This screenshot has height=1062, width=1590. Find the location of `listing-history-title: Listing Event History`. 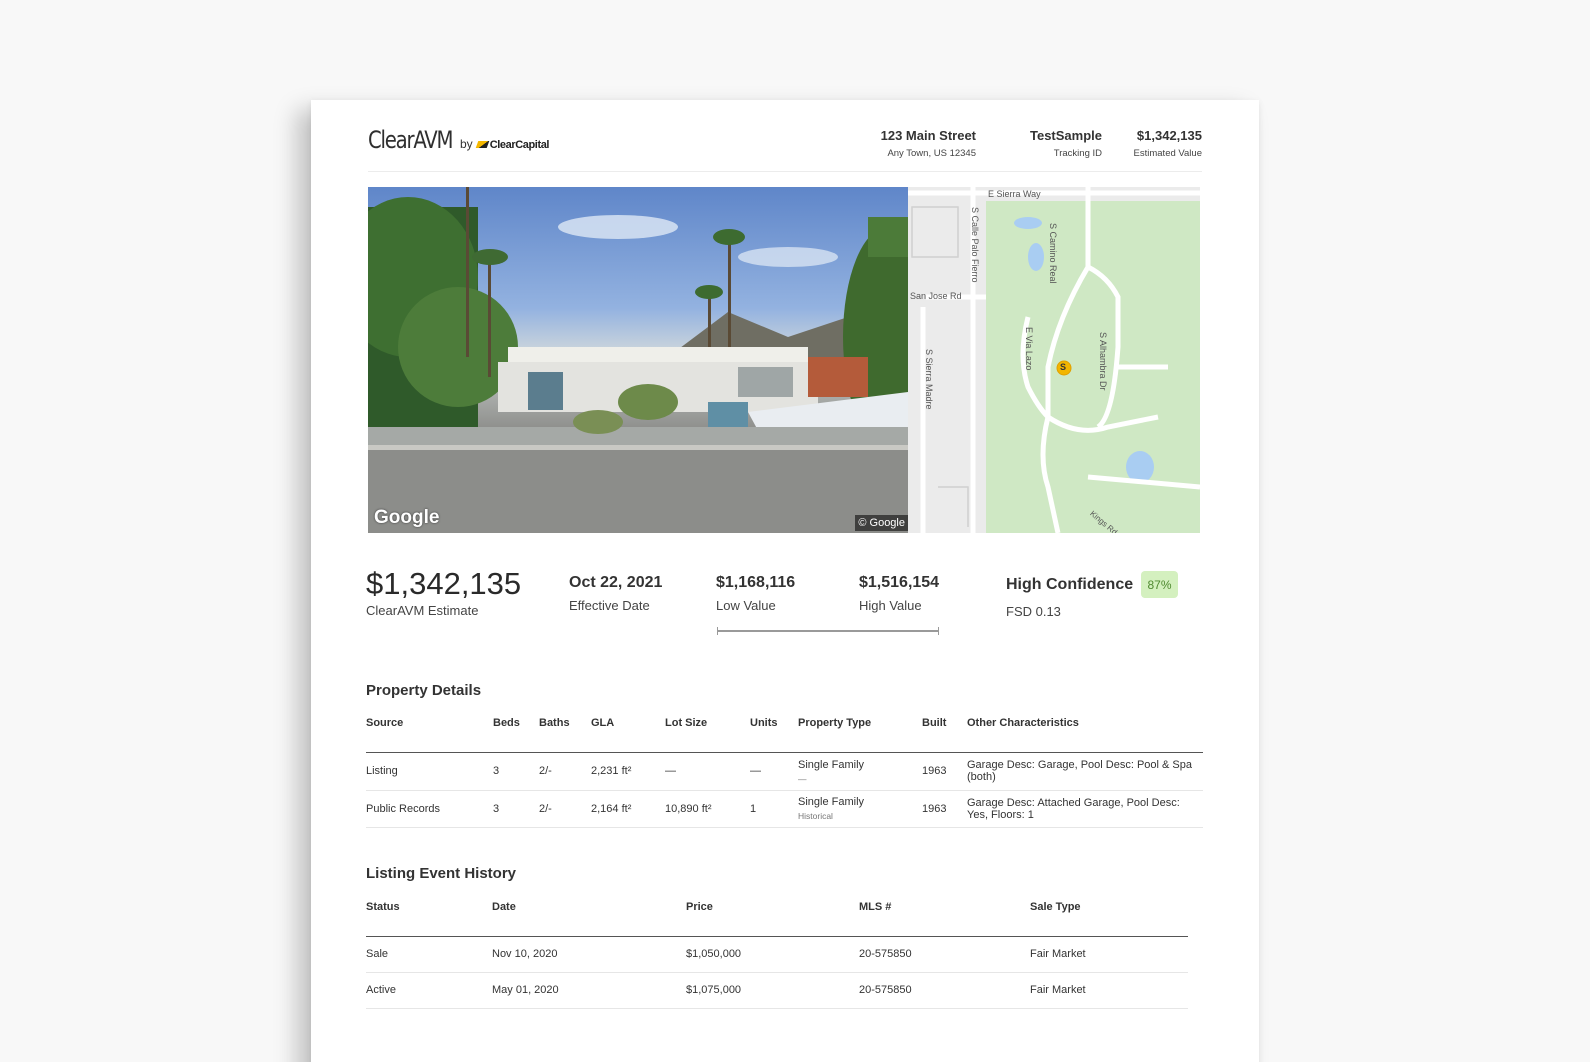

listing-history-title: Listing Event History is located at coordinates (441, 873).